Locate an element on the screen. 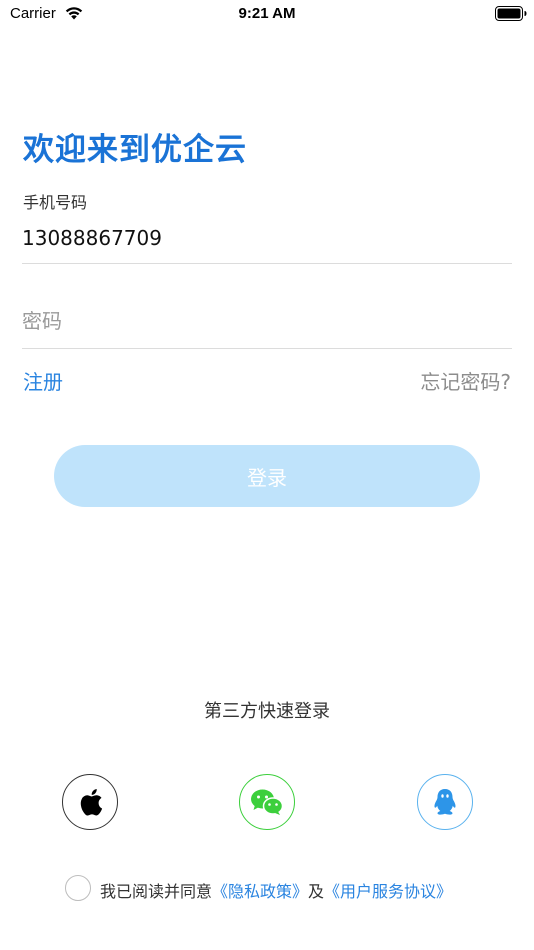 This screenshot has width=534, height=950. agreement-prefix: 我已阅读并同意 is located at coordinates (156, 891).